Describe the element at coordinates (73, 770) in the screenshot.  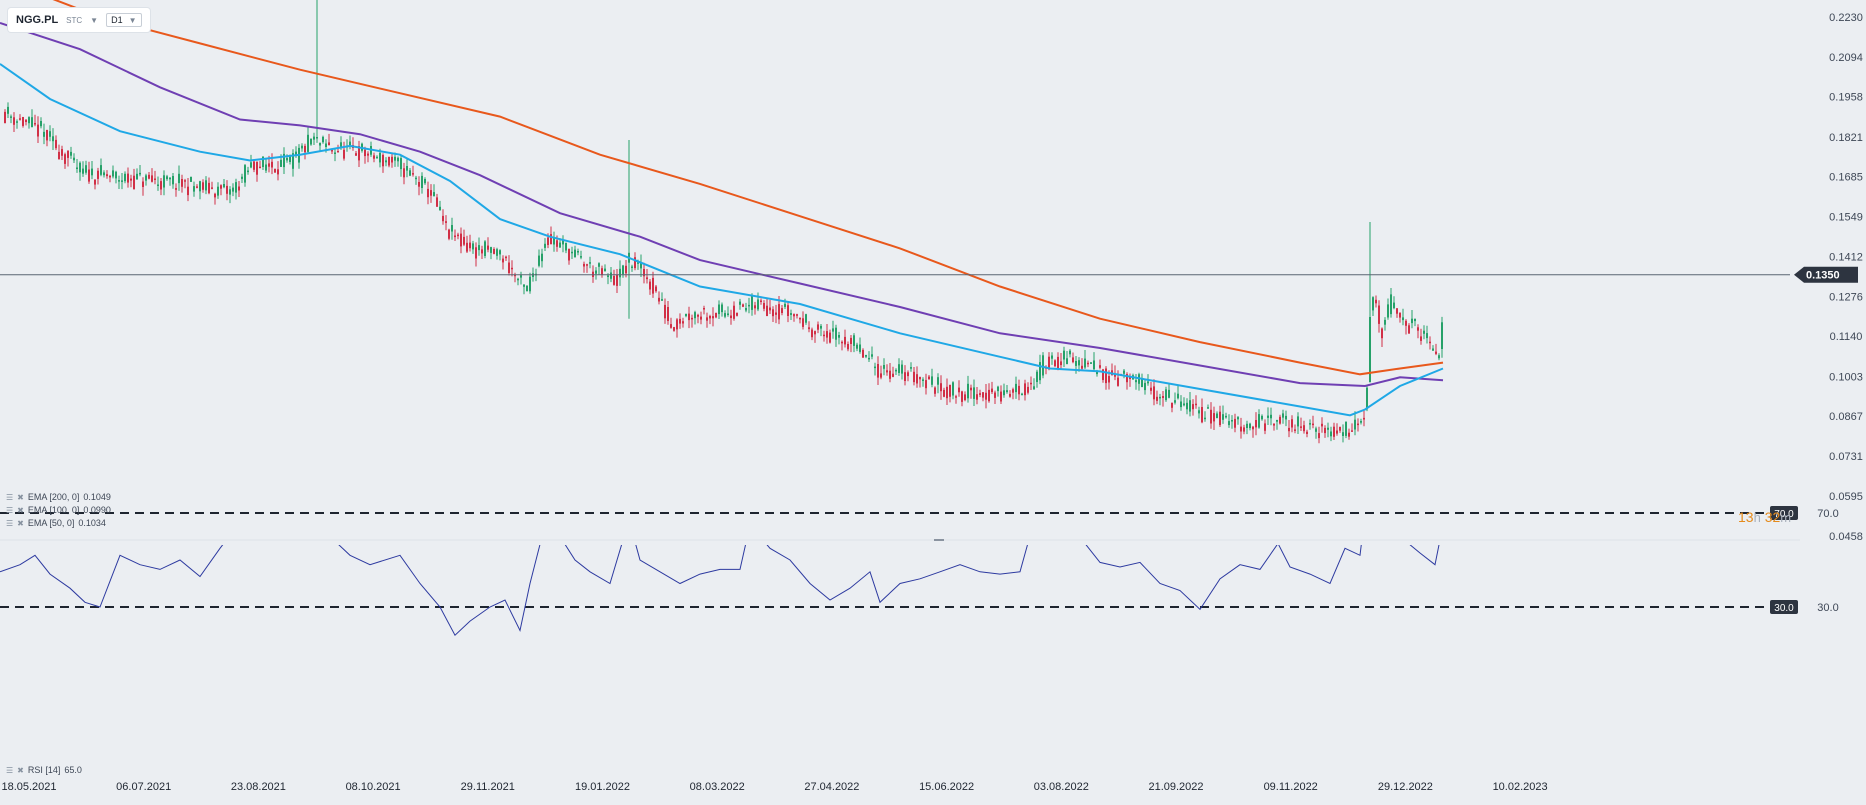
I see `rsi-value: 65.0` at that location.